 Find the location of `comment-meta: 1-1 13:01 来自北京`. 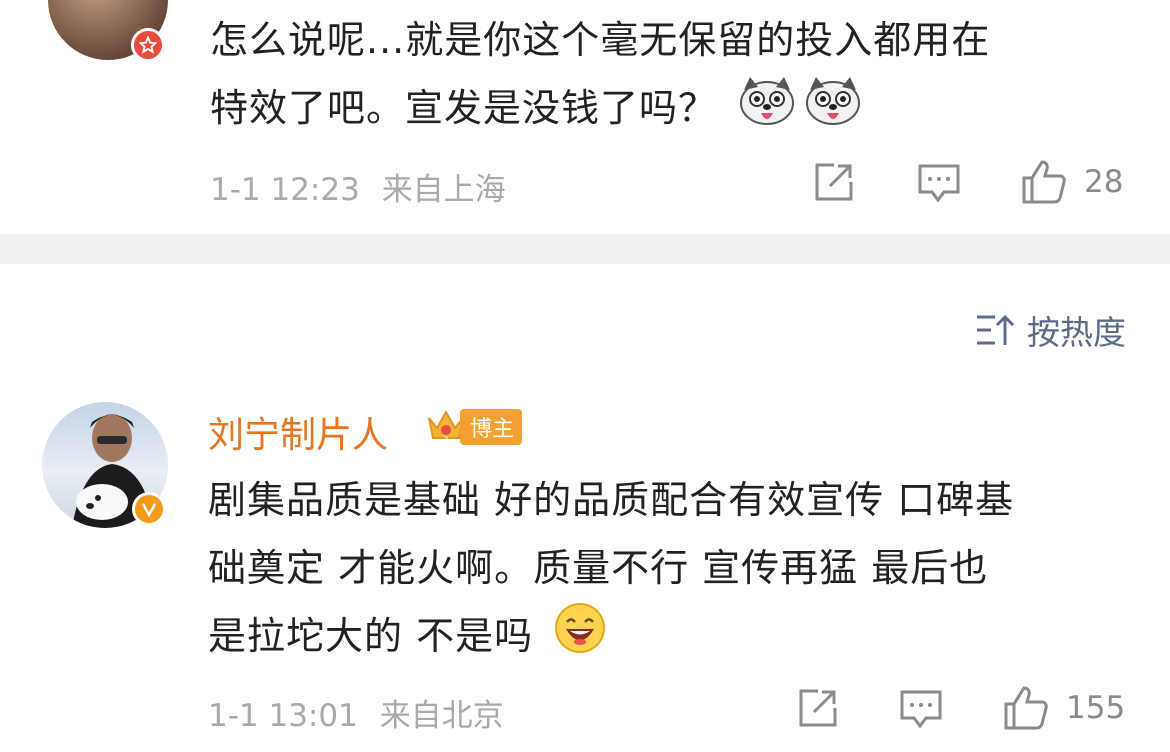

comment-meta: 1-1 13:01 来自北京 is located at coordinates (356, 712).